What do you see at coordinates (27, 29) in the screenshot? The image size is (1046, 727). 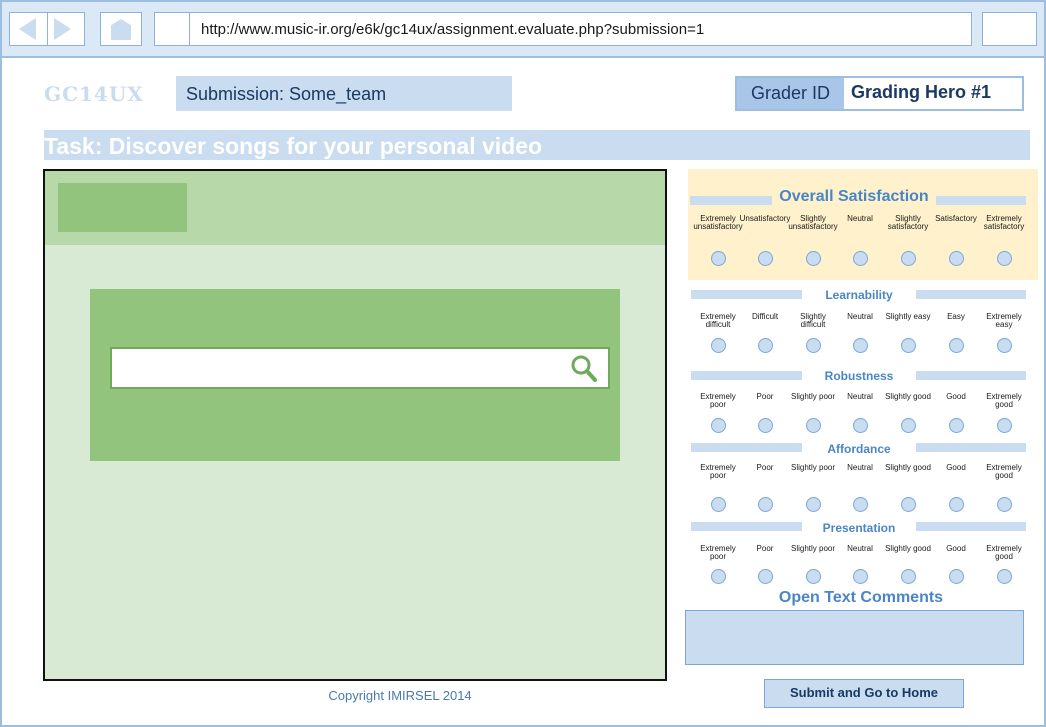 I see `back-arrow-icon` at bounding box center [27, 29].